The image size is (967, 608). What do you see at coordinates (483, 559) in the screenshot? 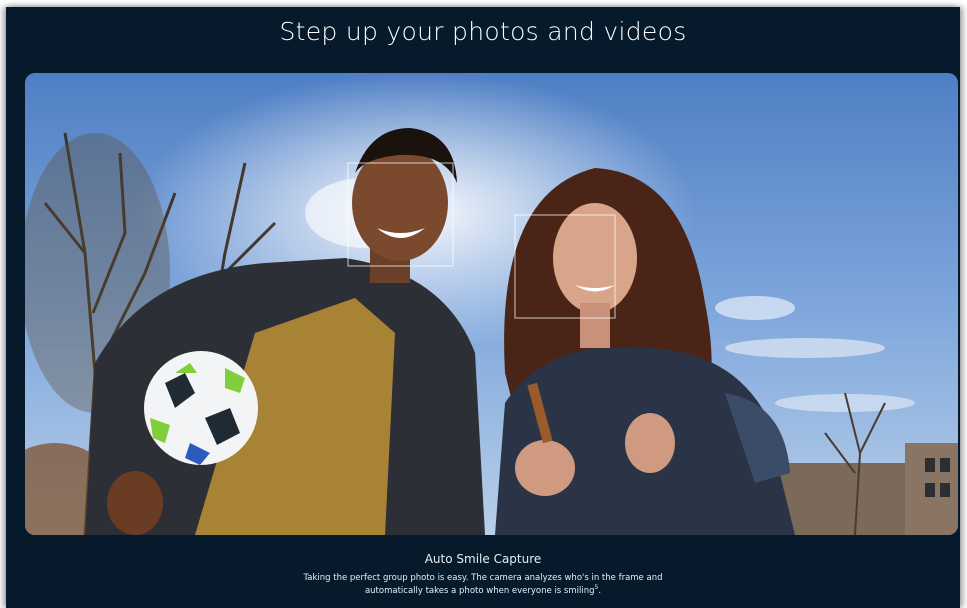
I see `feature-title: Auto Smile Capture` at bounding box center [483, 559].